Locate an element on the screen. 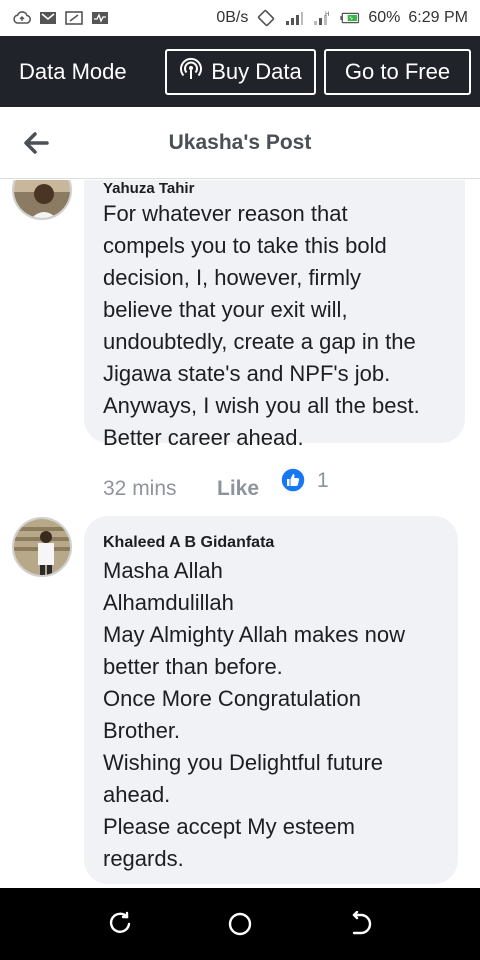 This screenshot has height=960, width=480. comment-line: For whatever reason that is located at coordinates (225, 213).